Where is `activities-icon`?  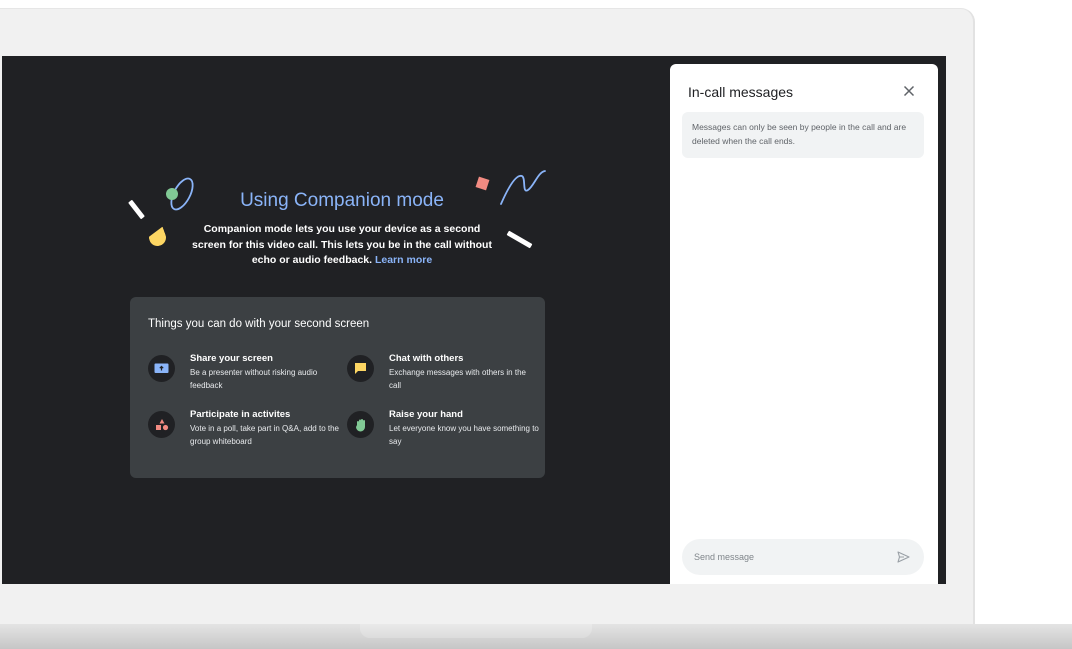
activities-icon is located at coordinates (161, 424).